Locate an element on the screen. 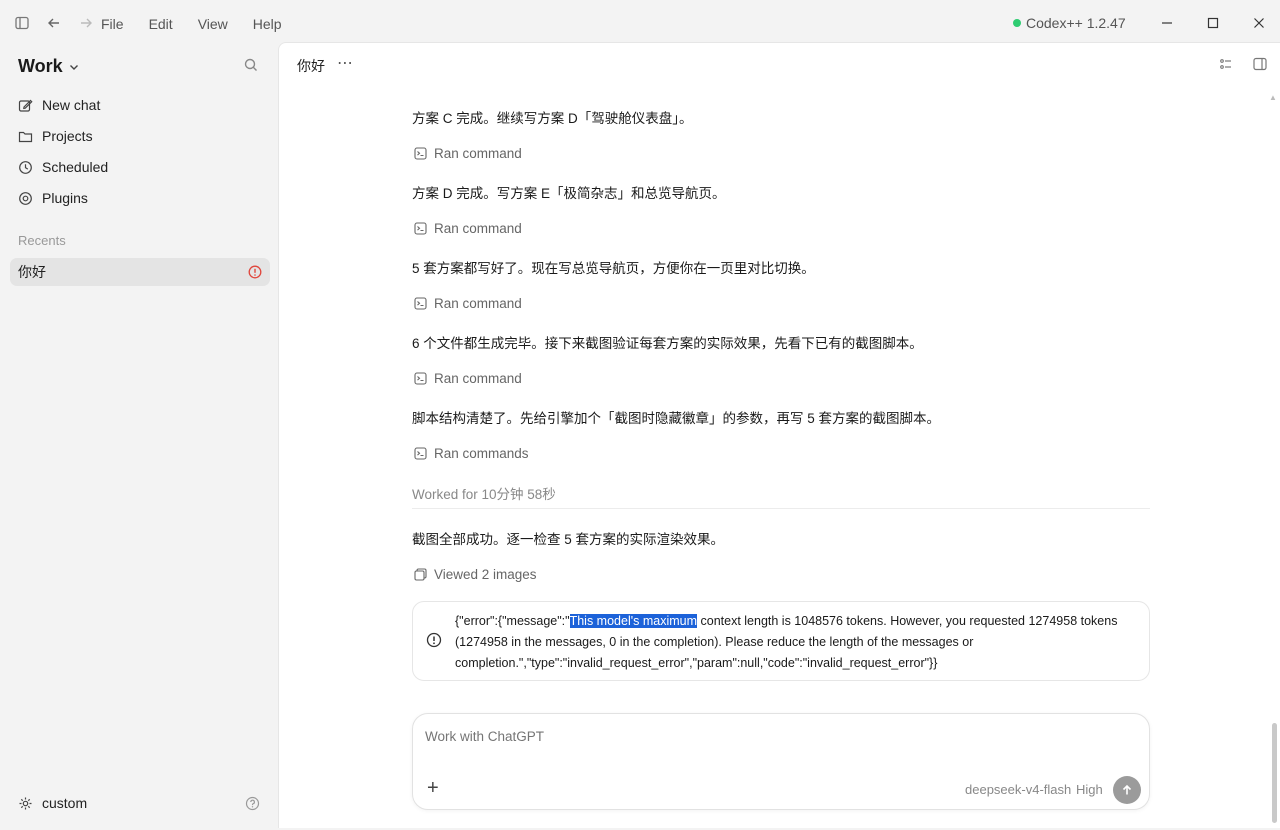 This screenshot has width=1280, height=830. list-view-icon is located at coordinates (1226, 65).